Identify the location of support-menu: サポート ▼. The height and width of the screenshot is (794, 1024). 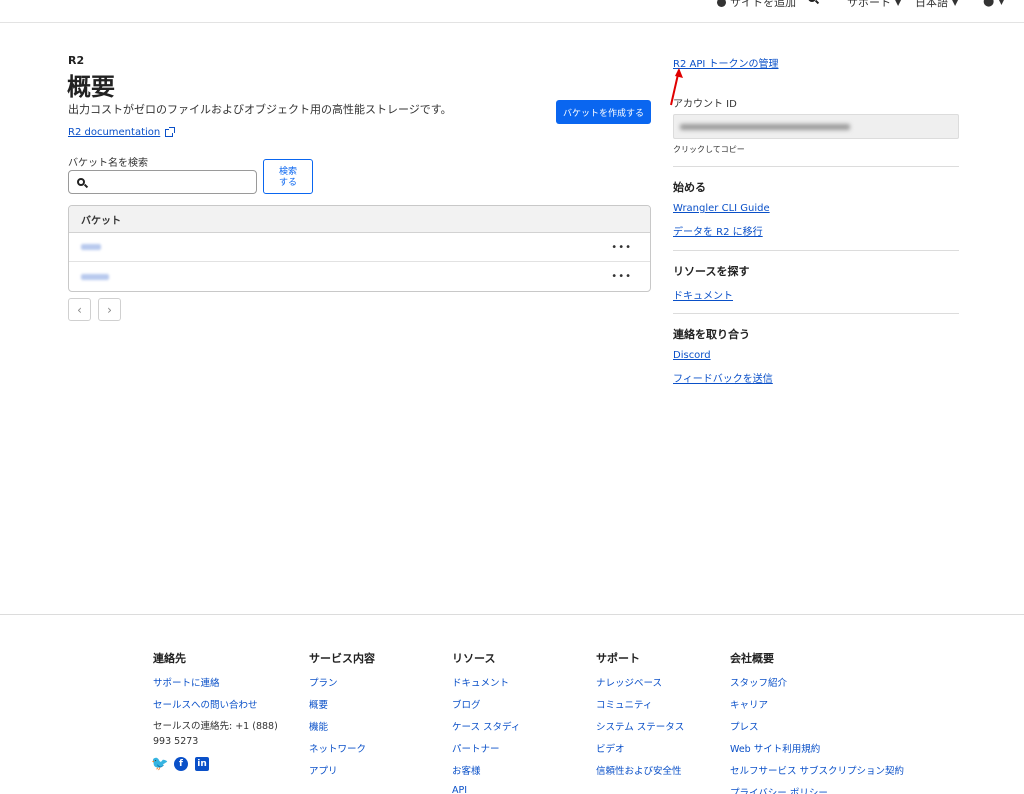
(874, 5).